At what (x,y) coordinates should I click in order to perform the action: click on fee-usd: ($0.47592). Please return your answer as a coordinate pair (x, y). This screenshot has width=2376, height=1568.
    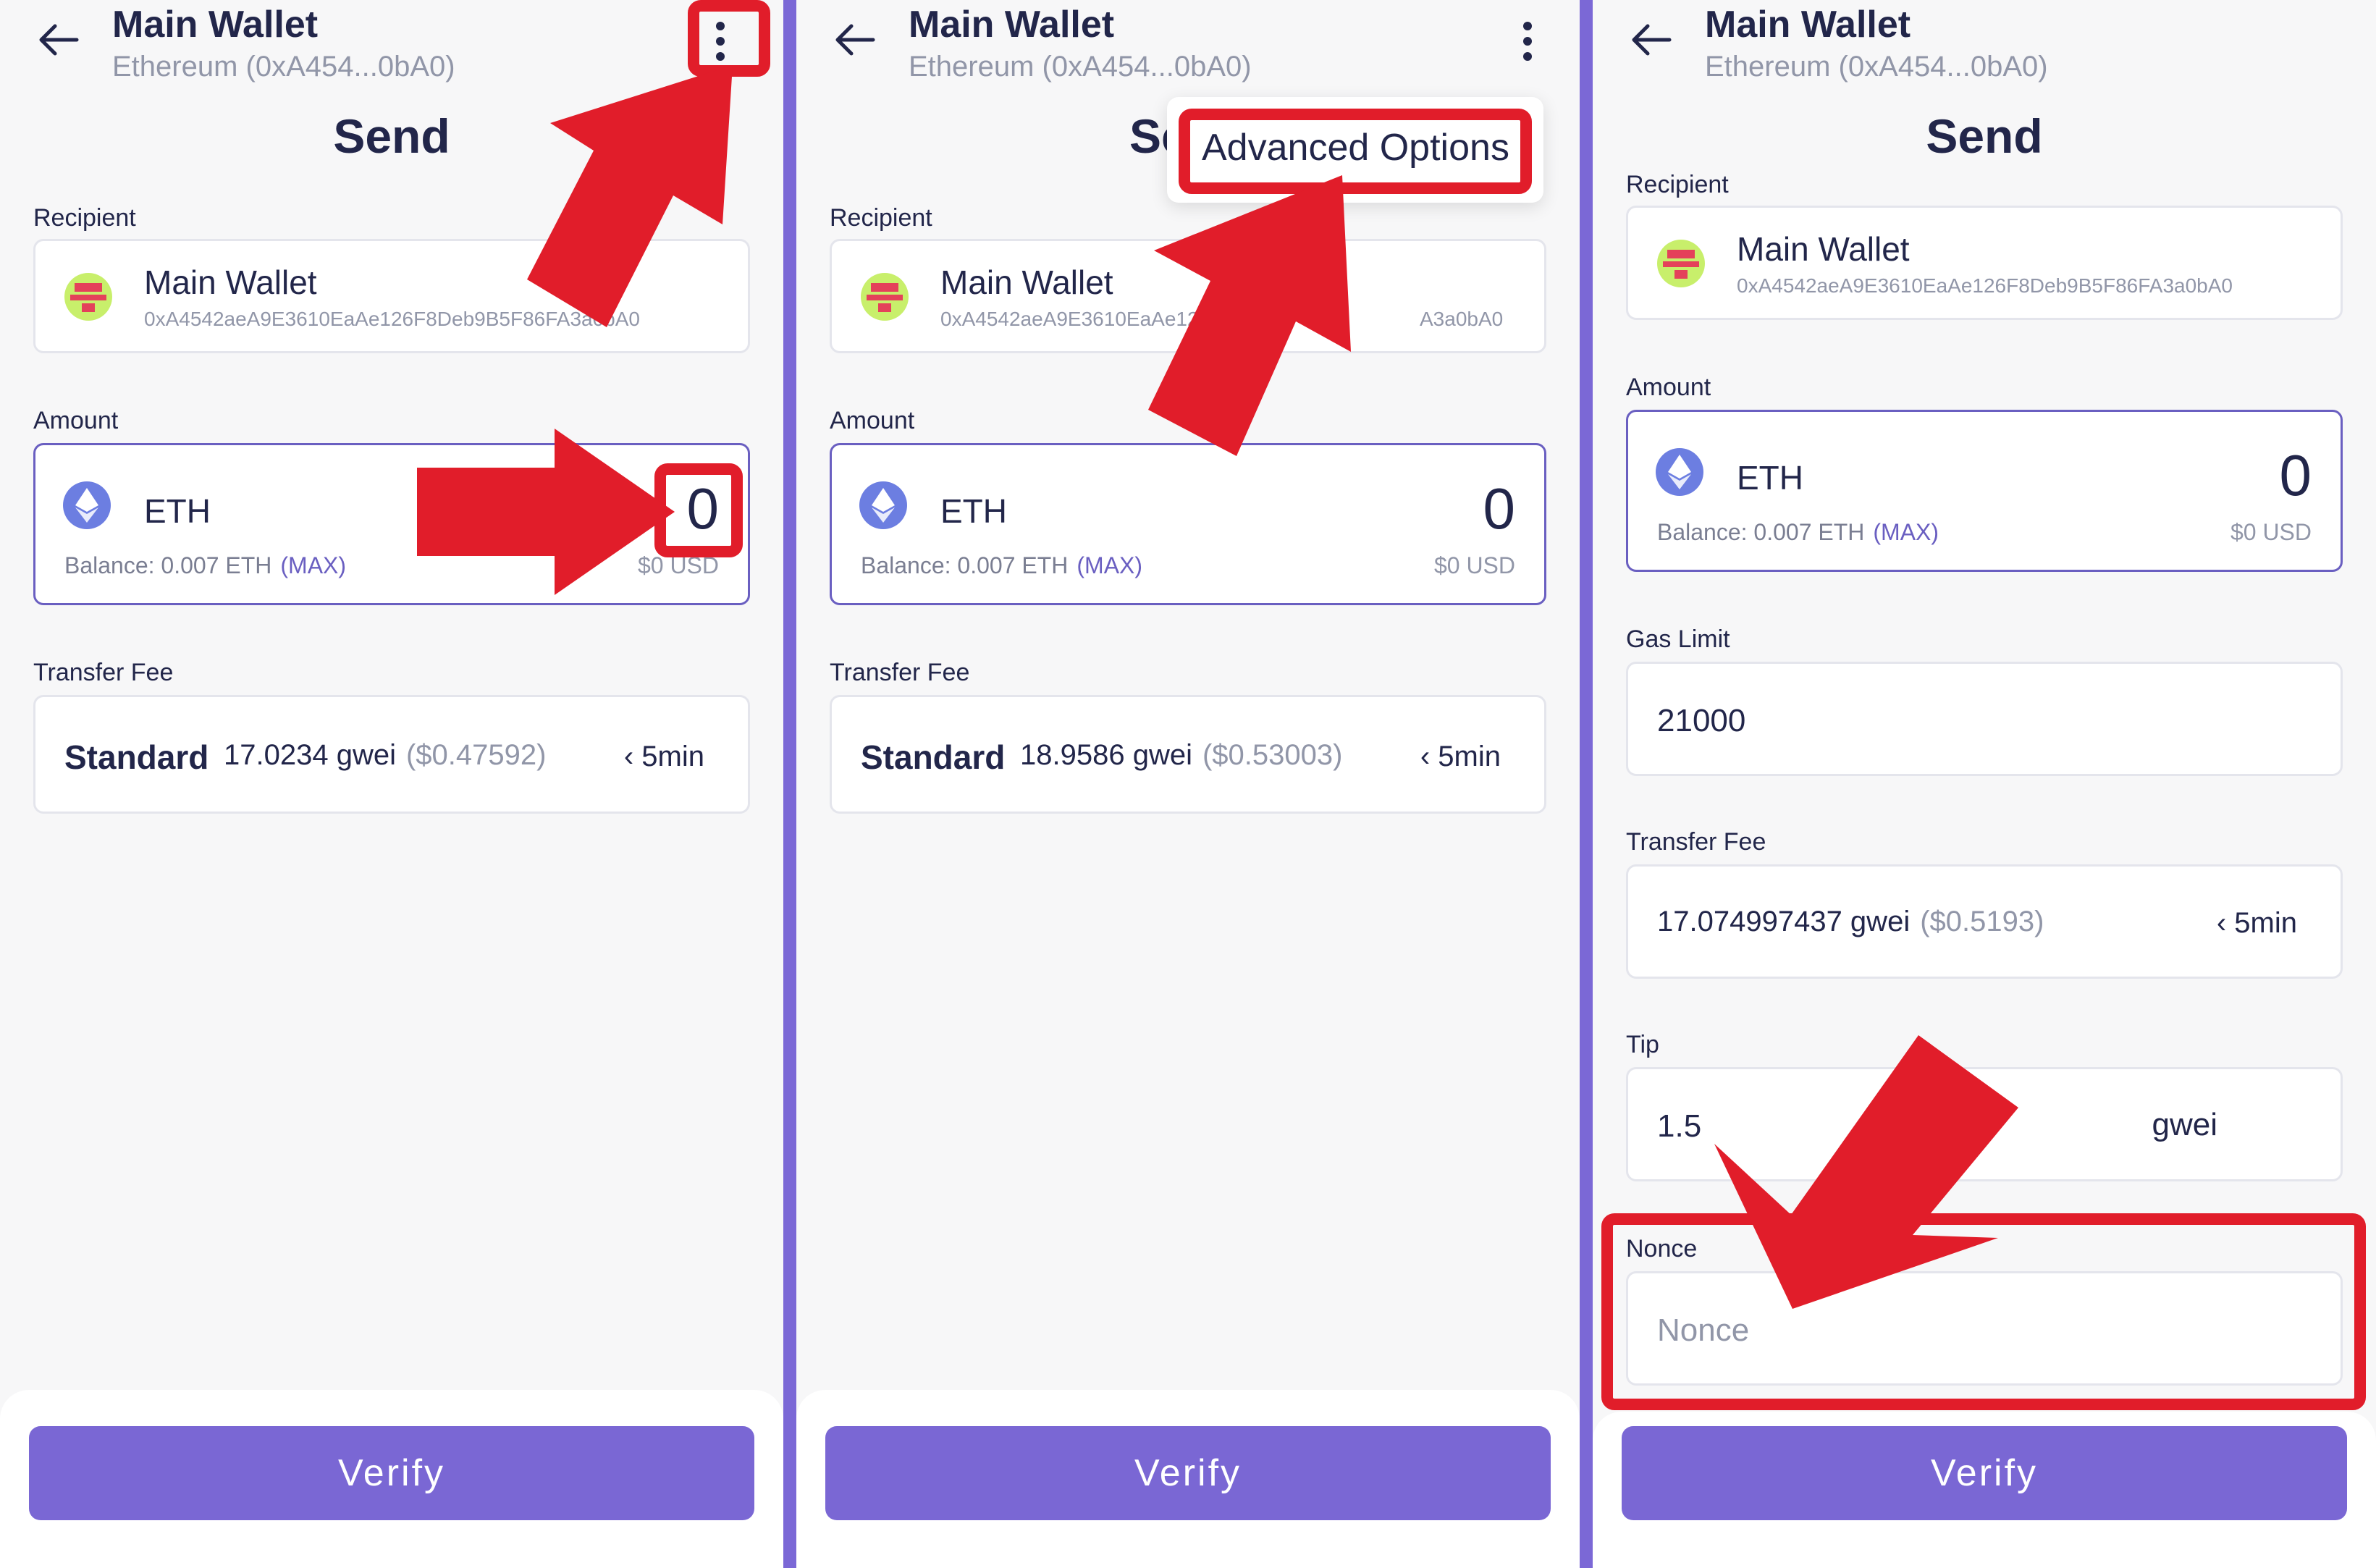
    Looking at the image, I should click on (476, 755).